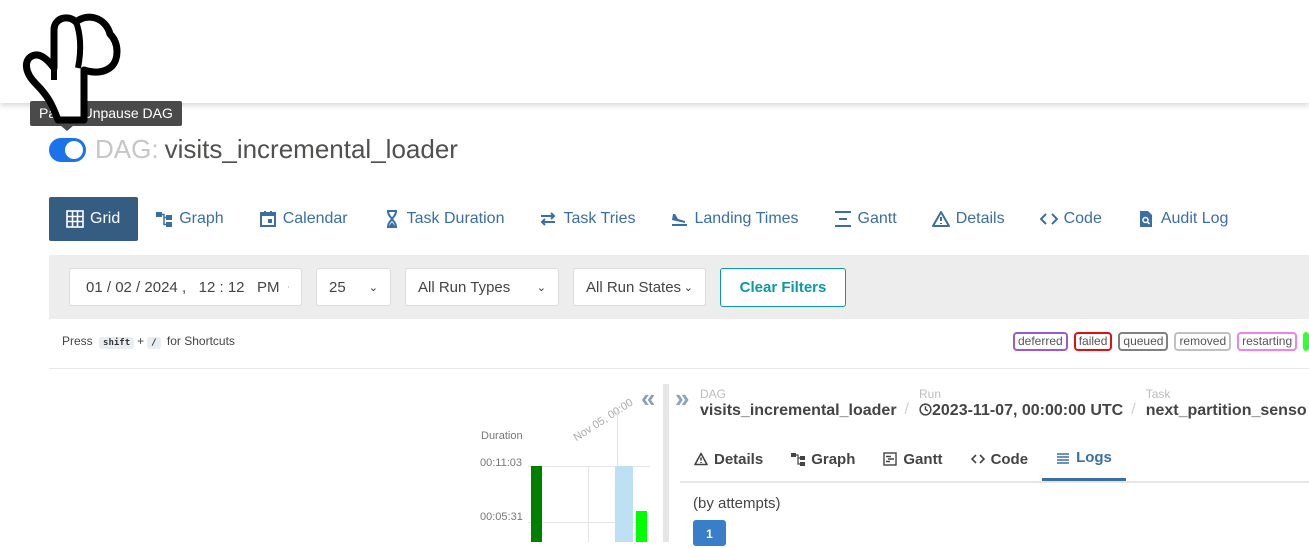 The height and width of the screenshot is (548, 1309). I want to click on legend-deferred: deferred, so click(1040, 341).